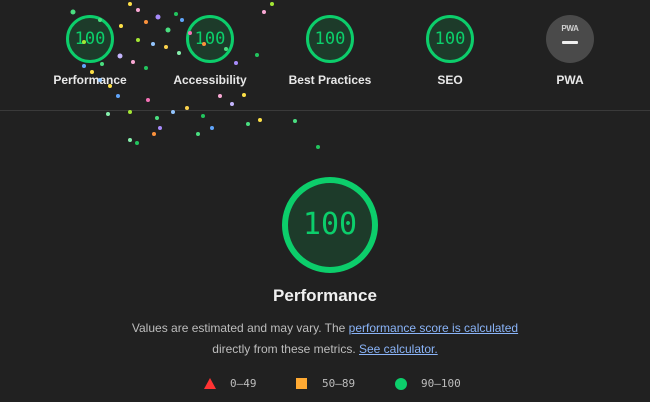  Describe the element at coordinates (339, 383) in the screenshot. I see `legend-average-range: 50–89` at that location.